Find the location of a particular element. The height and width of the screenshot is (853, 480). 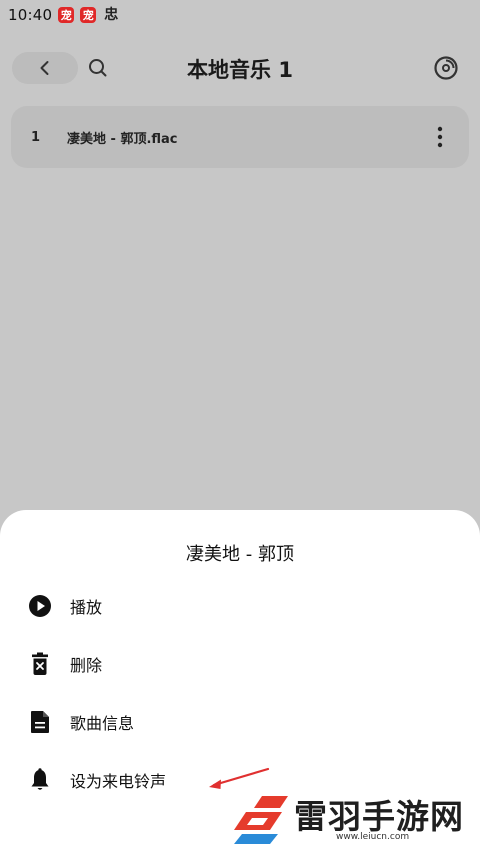

watermark: 雷羽手游网 www.leiucn.com is located at coordinates (354, 820).